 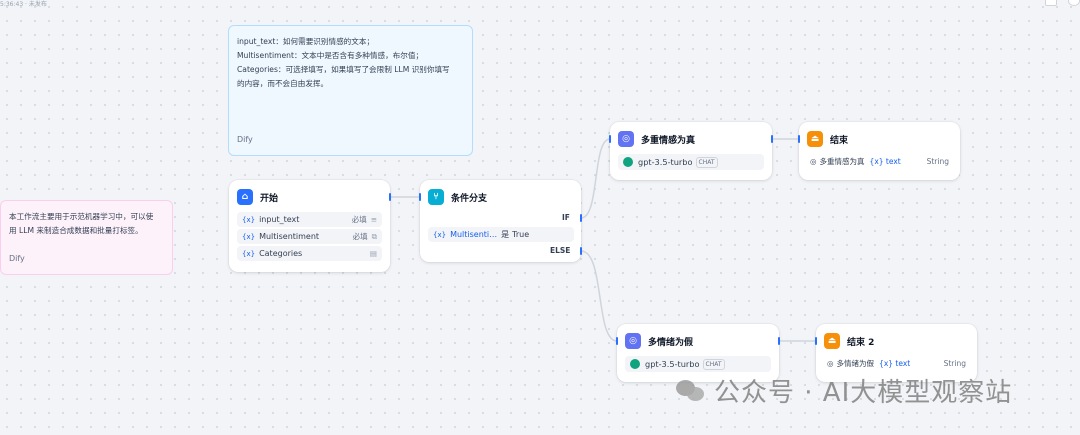 What do you see at coordinates (581, 251) in the screenshot?
I see `else-output-handle` at bounding box center [581, 251].